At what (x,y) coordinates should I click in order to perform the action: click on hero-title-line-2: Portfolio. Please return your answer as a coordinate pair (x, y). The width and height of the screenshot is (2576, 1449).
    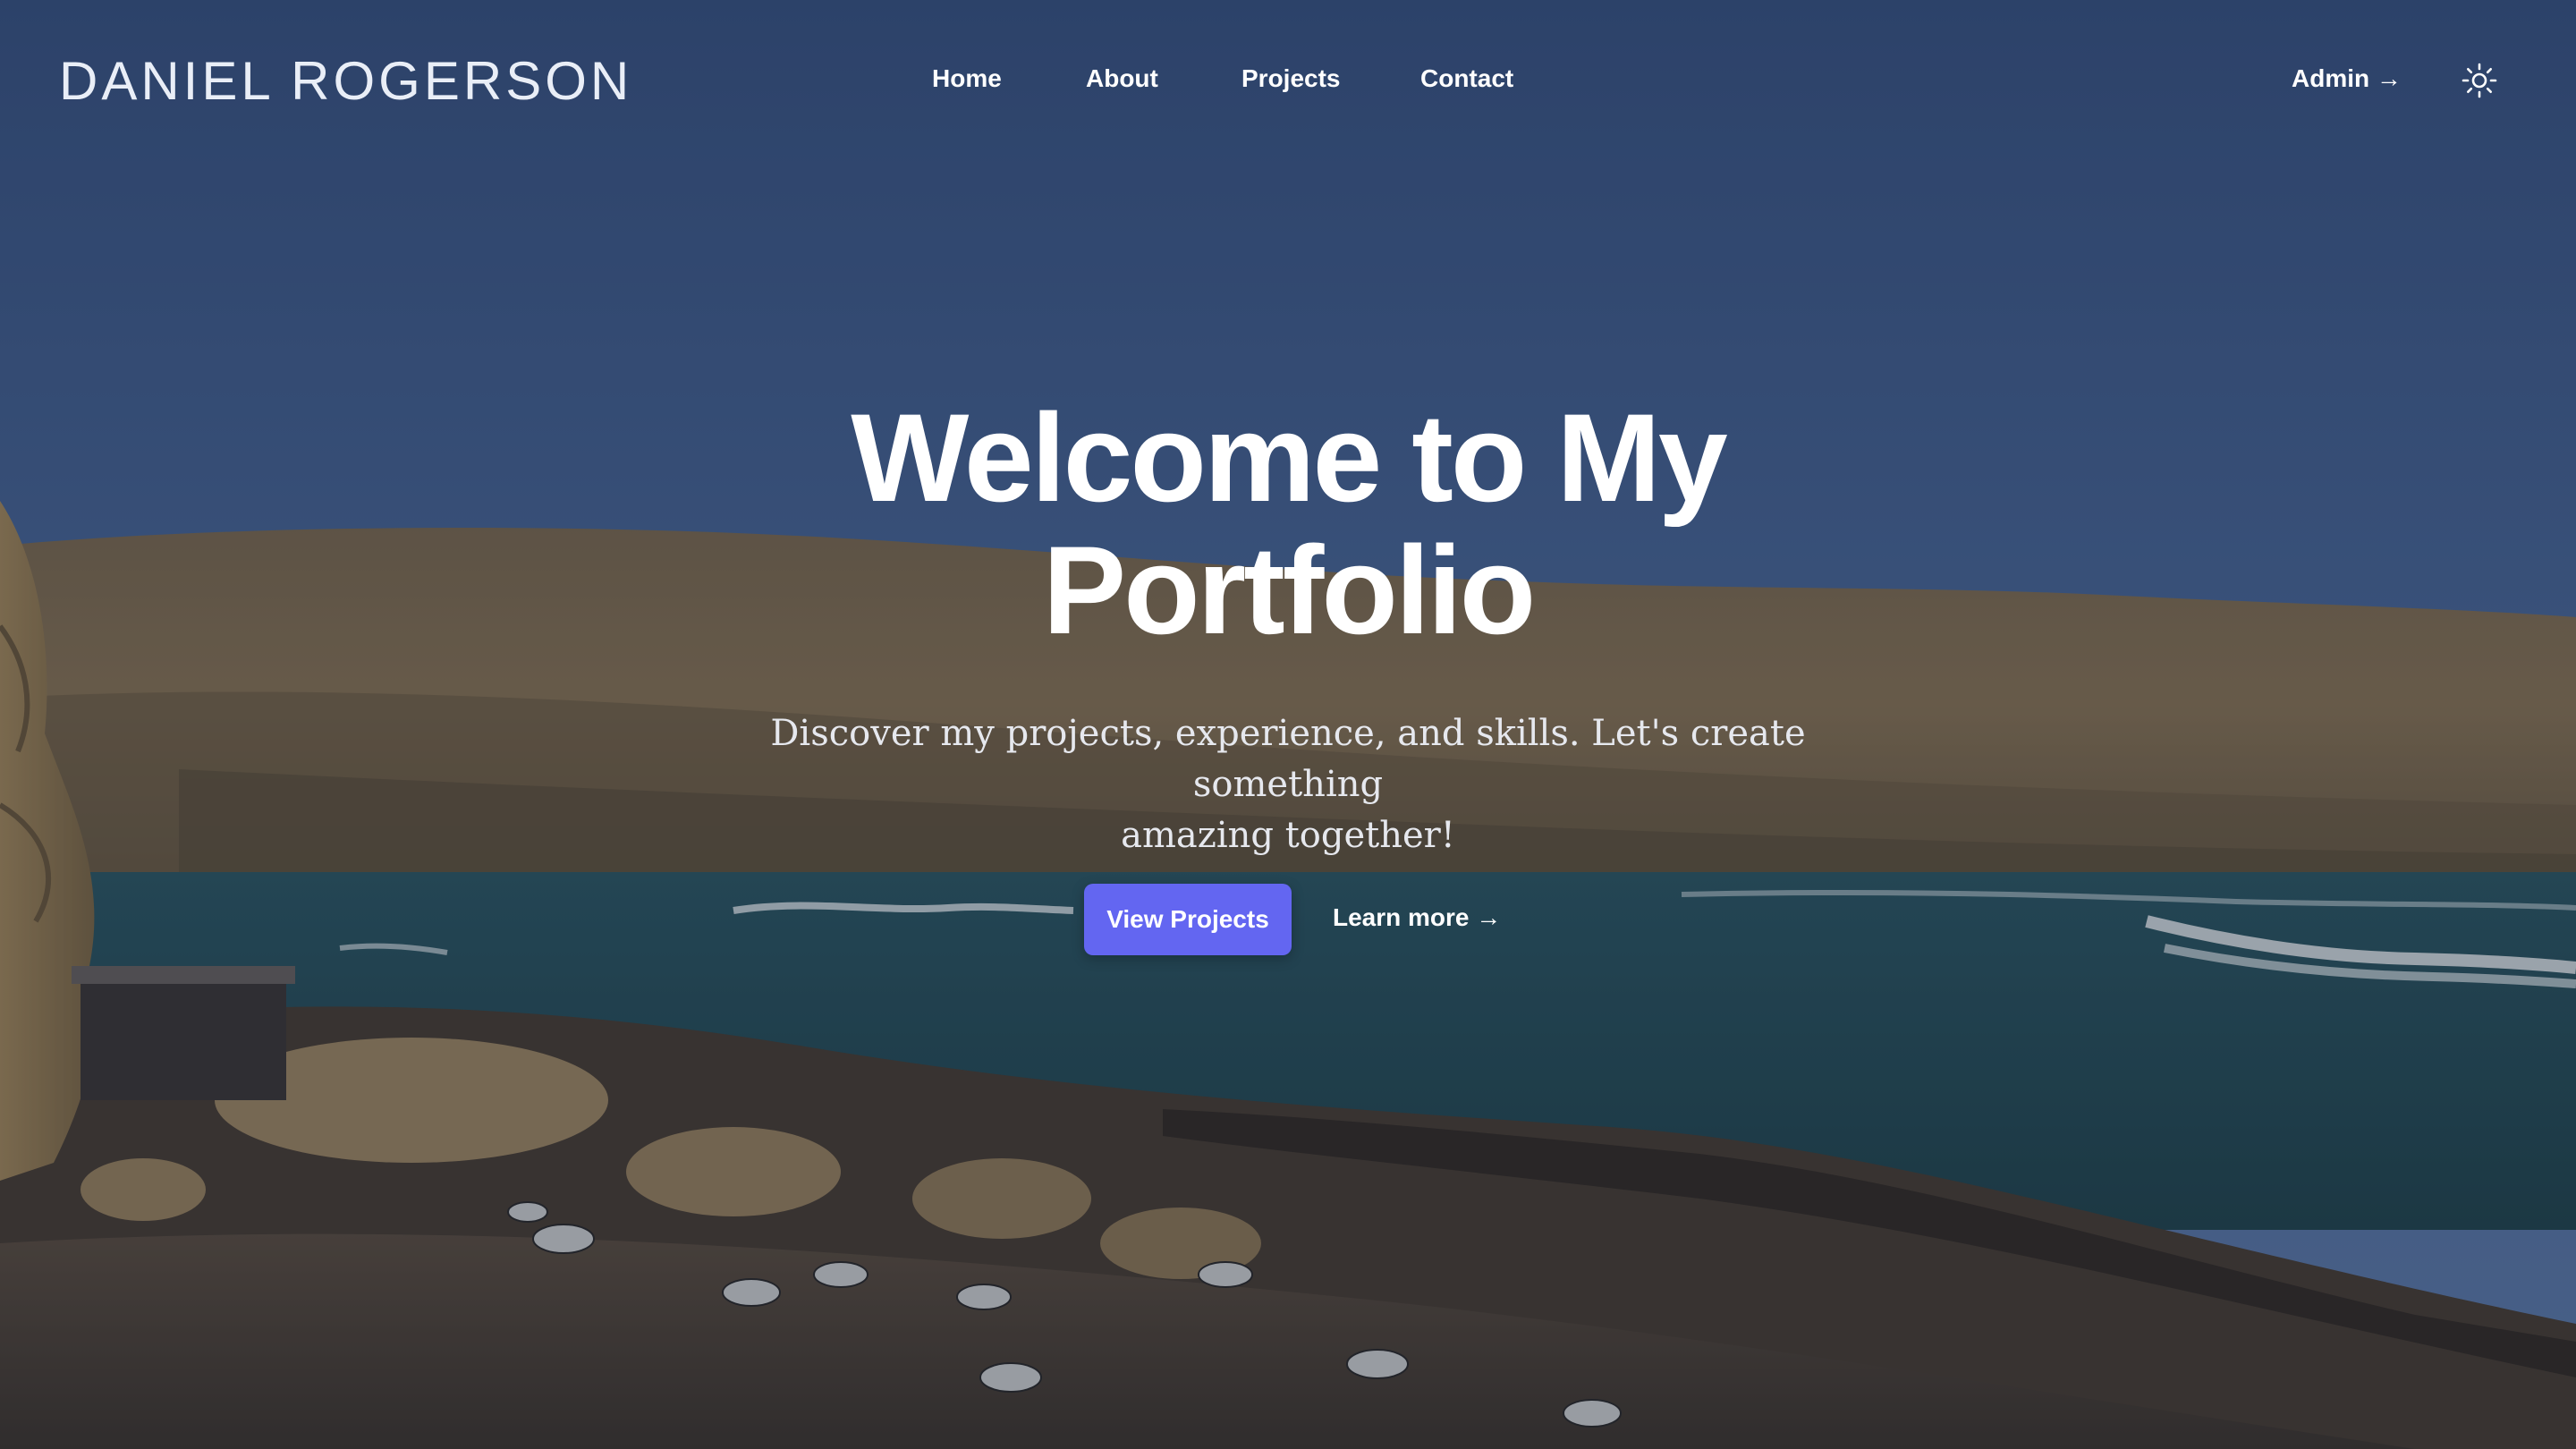
    Looking at the image, I should click on (1289, 590).